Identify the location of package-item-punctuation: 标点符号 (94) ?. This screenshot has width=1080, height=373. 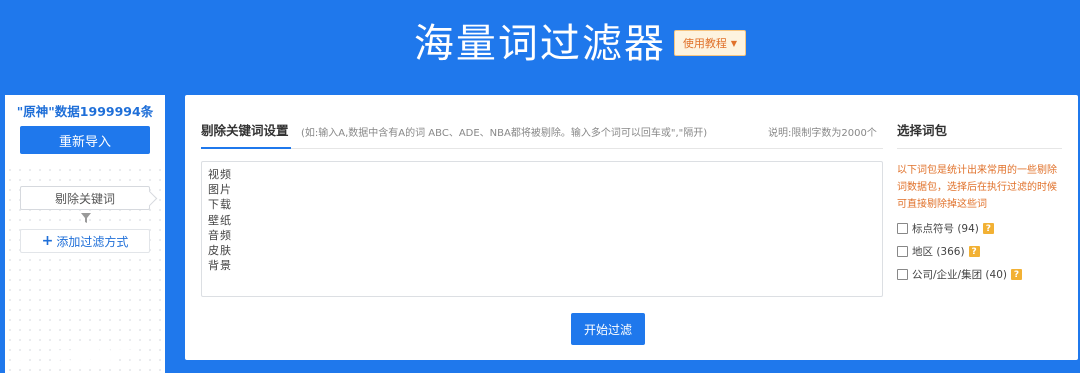
(979, 228).